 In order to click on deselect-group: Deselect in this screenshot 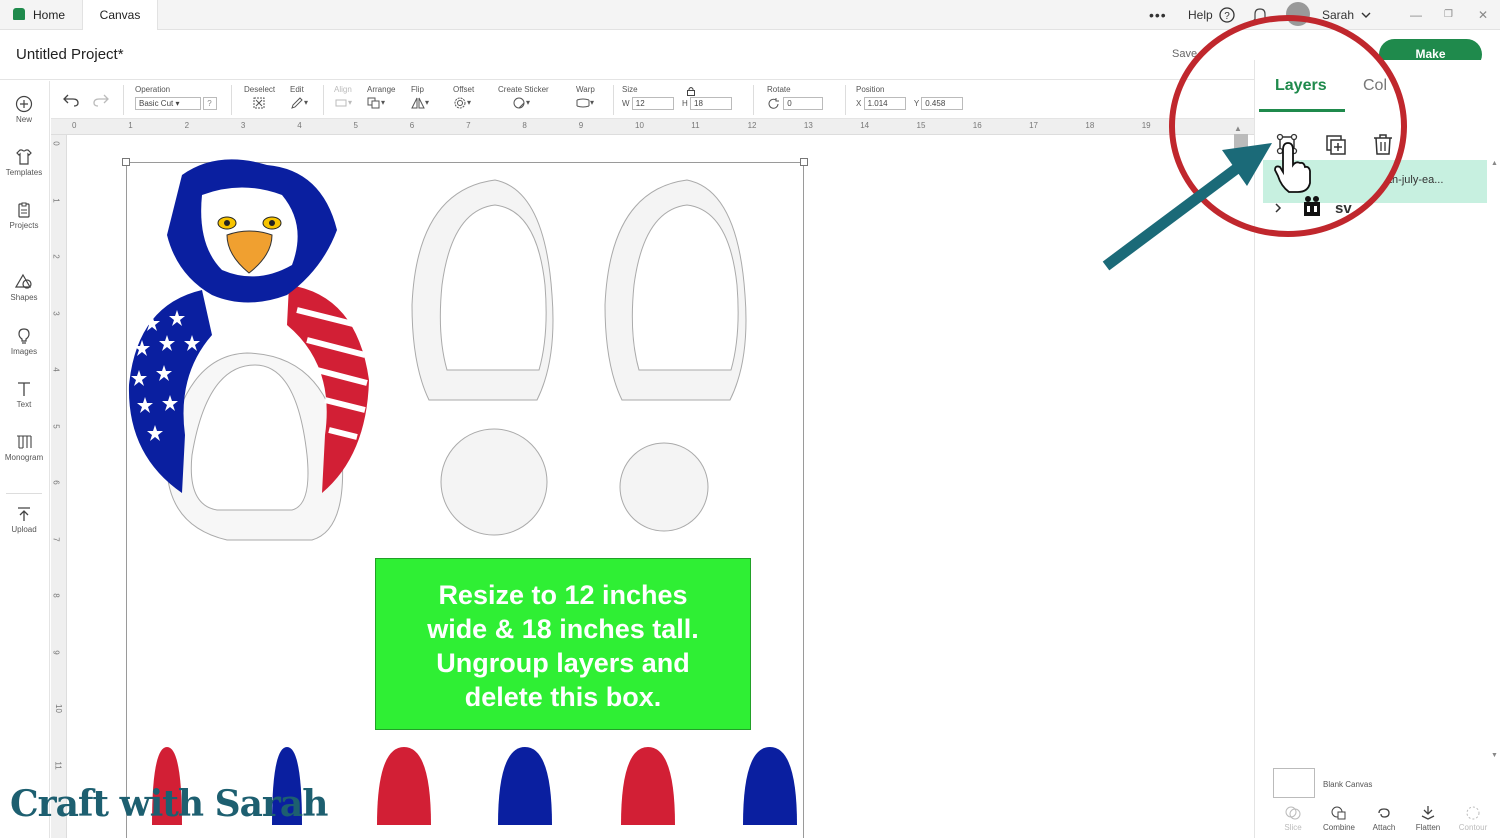, I will do `click(259, 97)`.